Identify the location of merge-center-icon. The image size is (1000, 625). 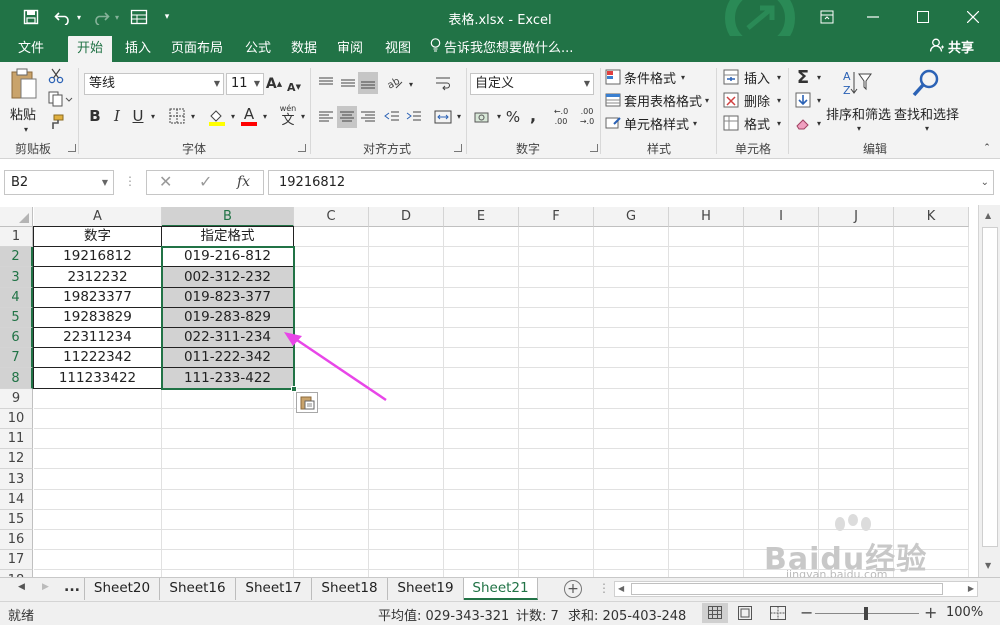
(443, 117).